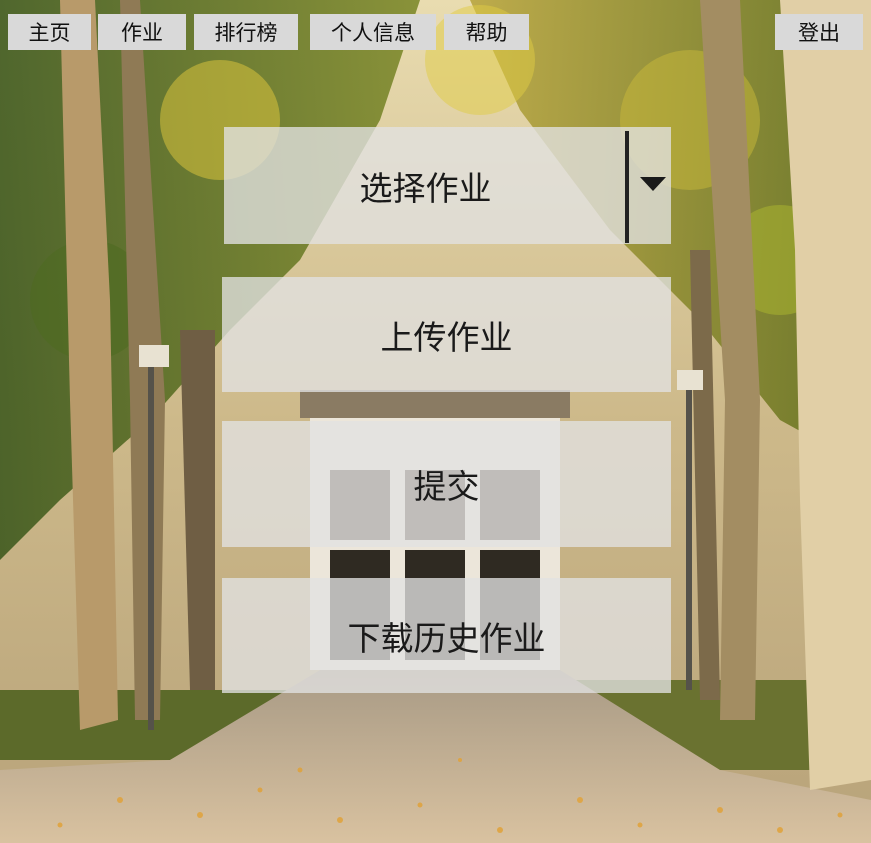 The width and height of the screenshot is (871, 843). Describe the element at coordinates (819, 32) in the screenshot. I see `nav-logout-button: 登出` at that location.